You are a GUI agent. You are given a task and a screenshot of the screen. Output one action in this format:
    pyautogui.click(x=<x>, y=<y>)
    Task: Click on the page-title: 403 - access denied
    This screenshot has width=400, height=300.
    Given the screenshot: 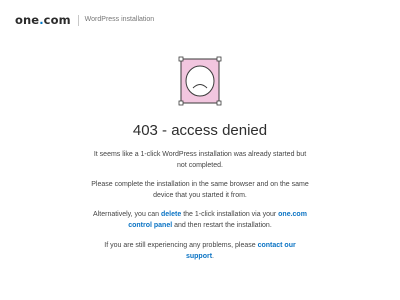 What is the action you would take?
    pyautogui.click(x=200, y=130)
    